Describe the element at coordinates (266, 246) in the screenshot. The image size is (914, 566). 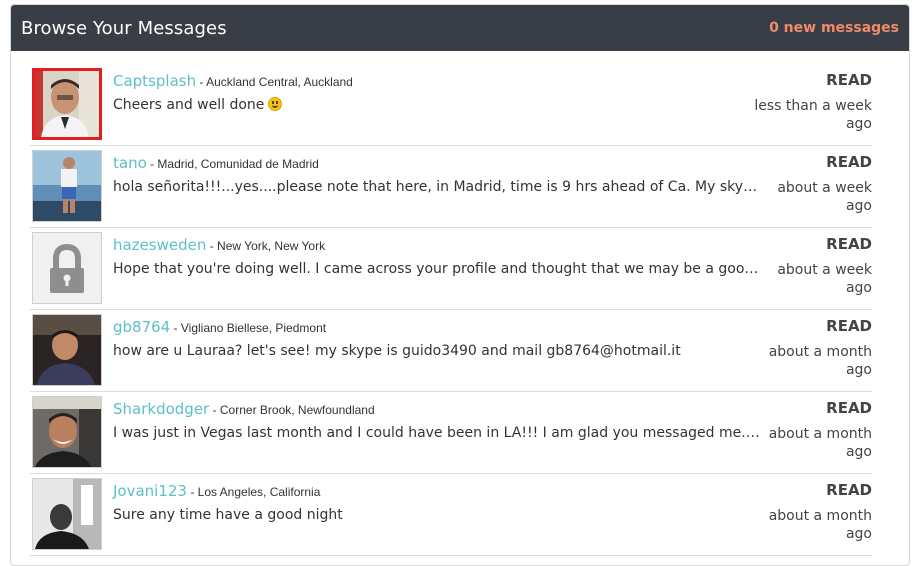
I see `sender-location: - New York, New York` at that location.